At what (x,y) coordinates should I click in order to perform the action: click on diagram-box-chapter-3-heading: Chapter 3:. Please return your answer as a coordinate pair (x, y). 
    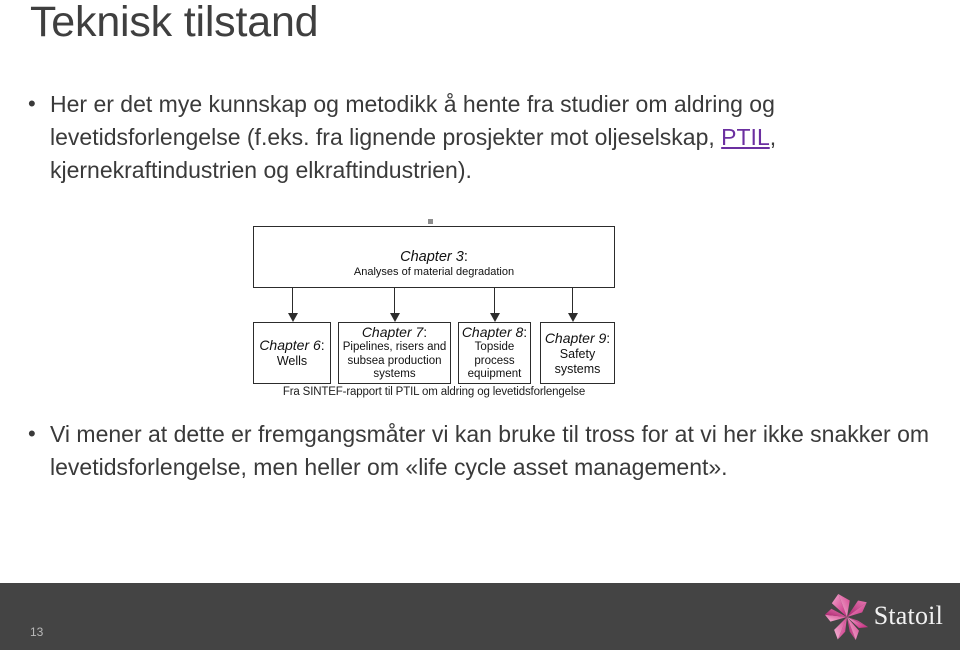
    Looking at the image, I should click on (434, 257).